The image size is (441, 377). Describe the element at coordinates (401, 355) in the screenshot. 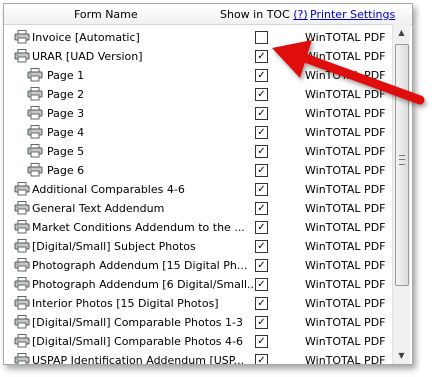

I see `scroll-down-icon: ▼` at that location.